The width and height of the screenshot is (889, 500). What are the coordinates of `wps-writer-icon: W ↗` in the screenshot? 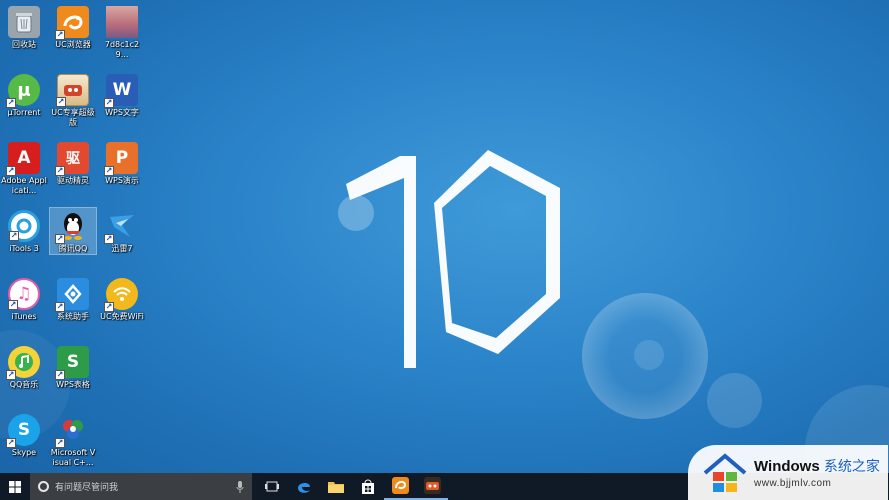 It's located at (121, 91).